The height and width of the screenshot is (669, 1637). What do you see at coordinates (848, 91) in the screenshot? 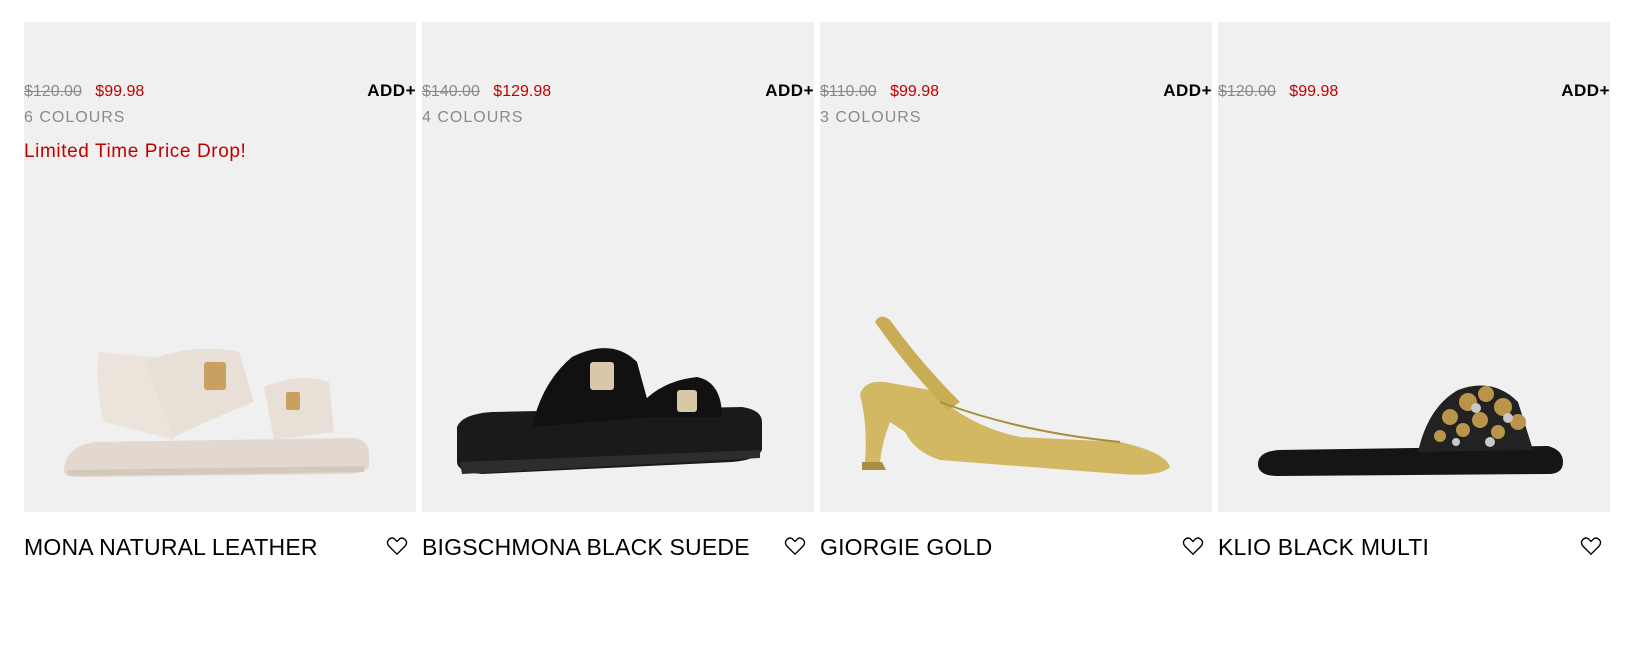
I see `original-price: $110.00` at bounding box center [848, 91].